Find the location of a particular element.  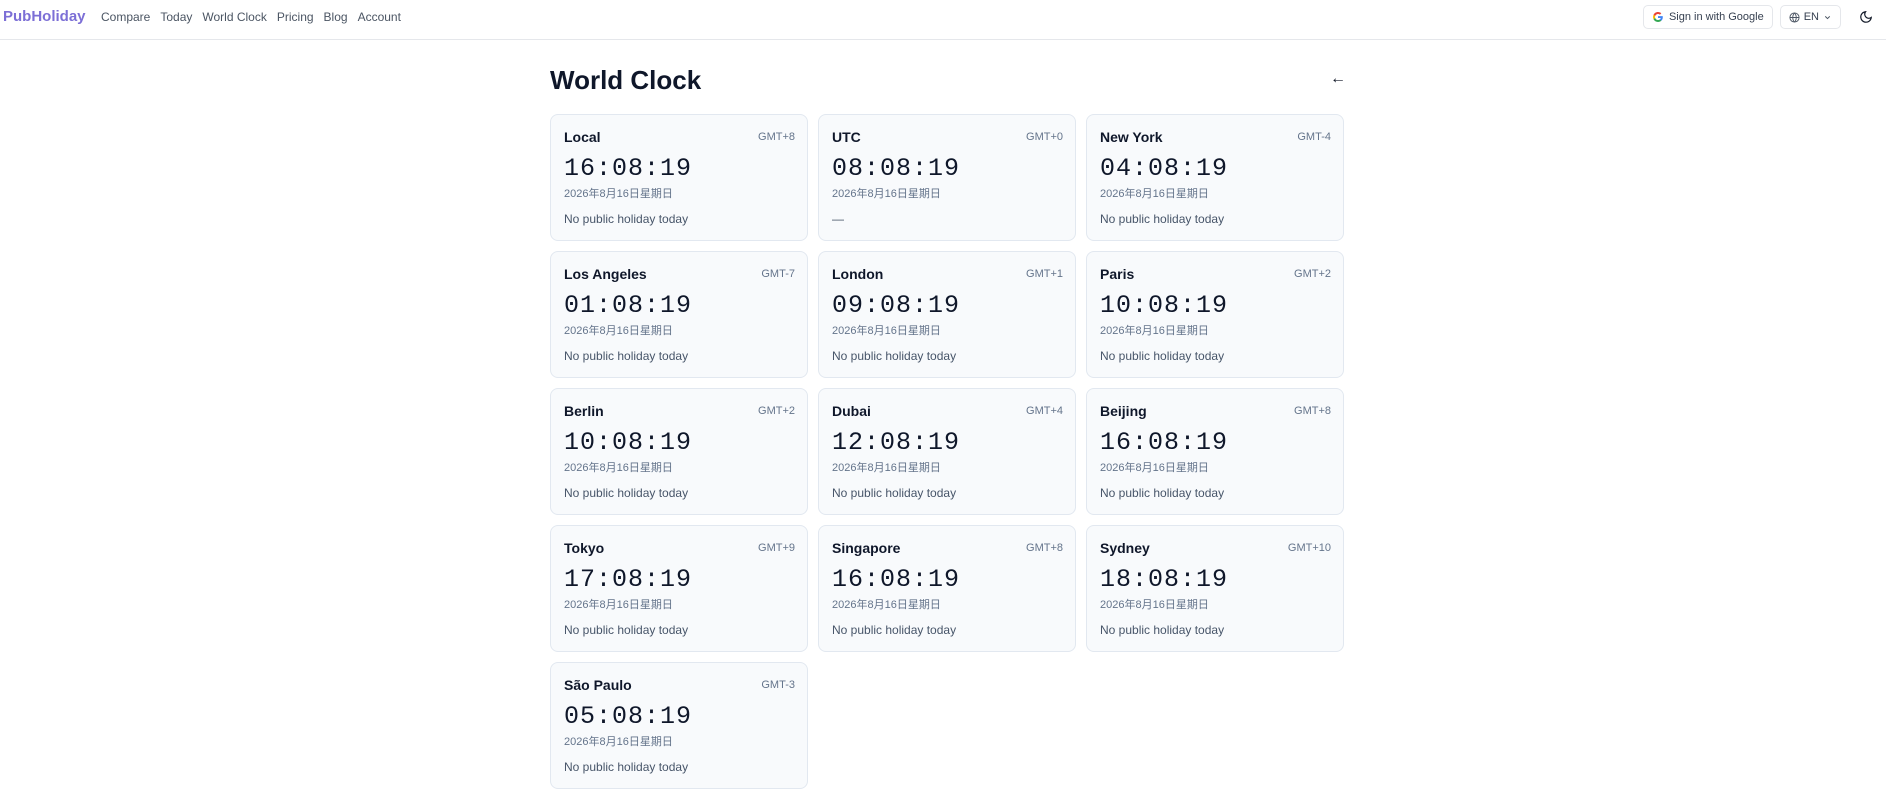

city-name: London is located at coordinates (858, 274).